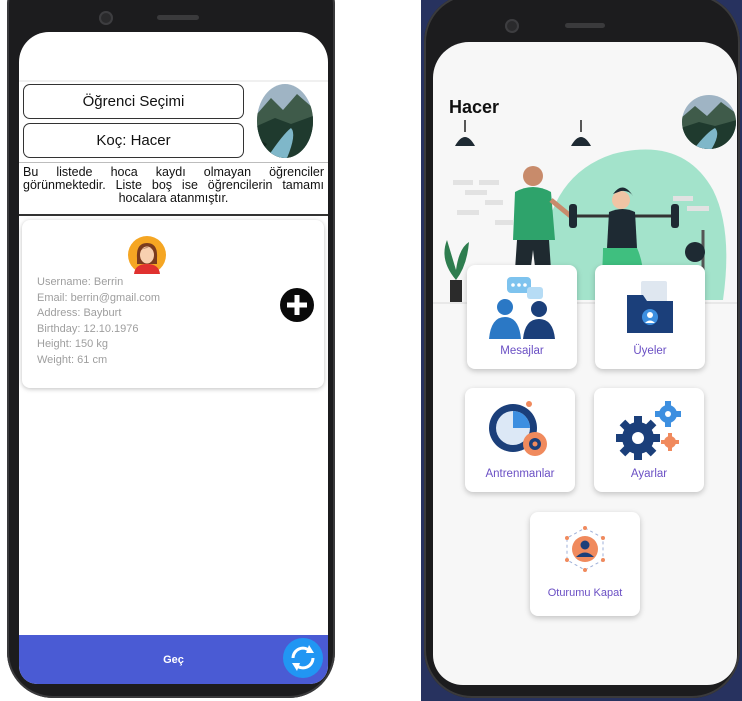 This screenshot has width=742, height=701. I want to click on tile-logout: Oturumu Kapat, so click(585, 564).